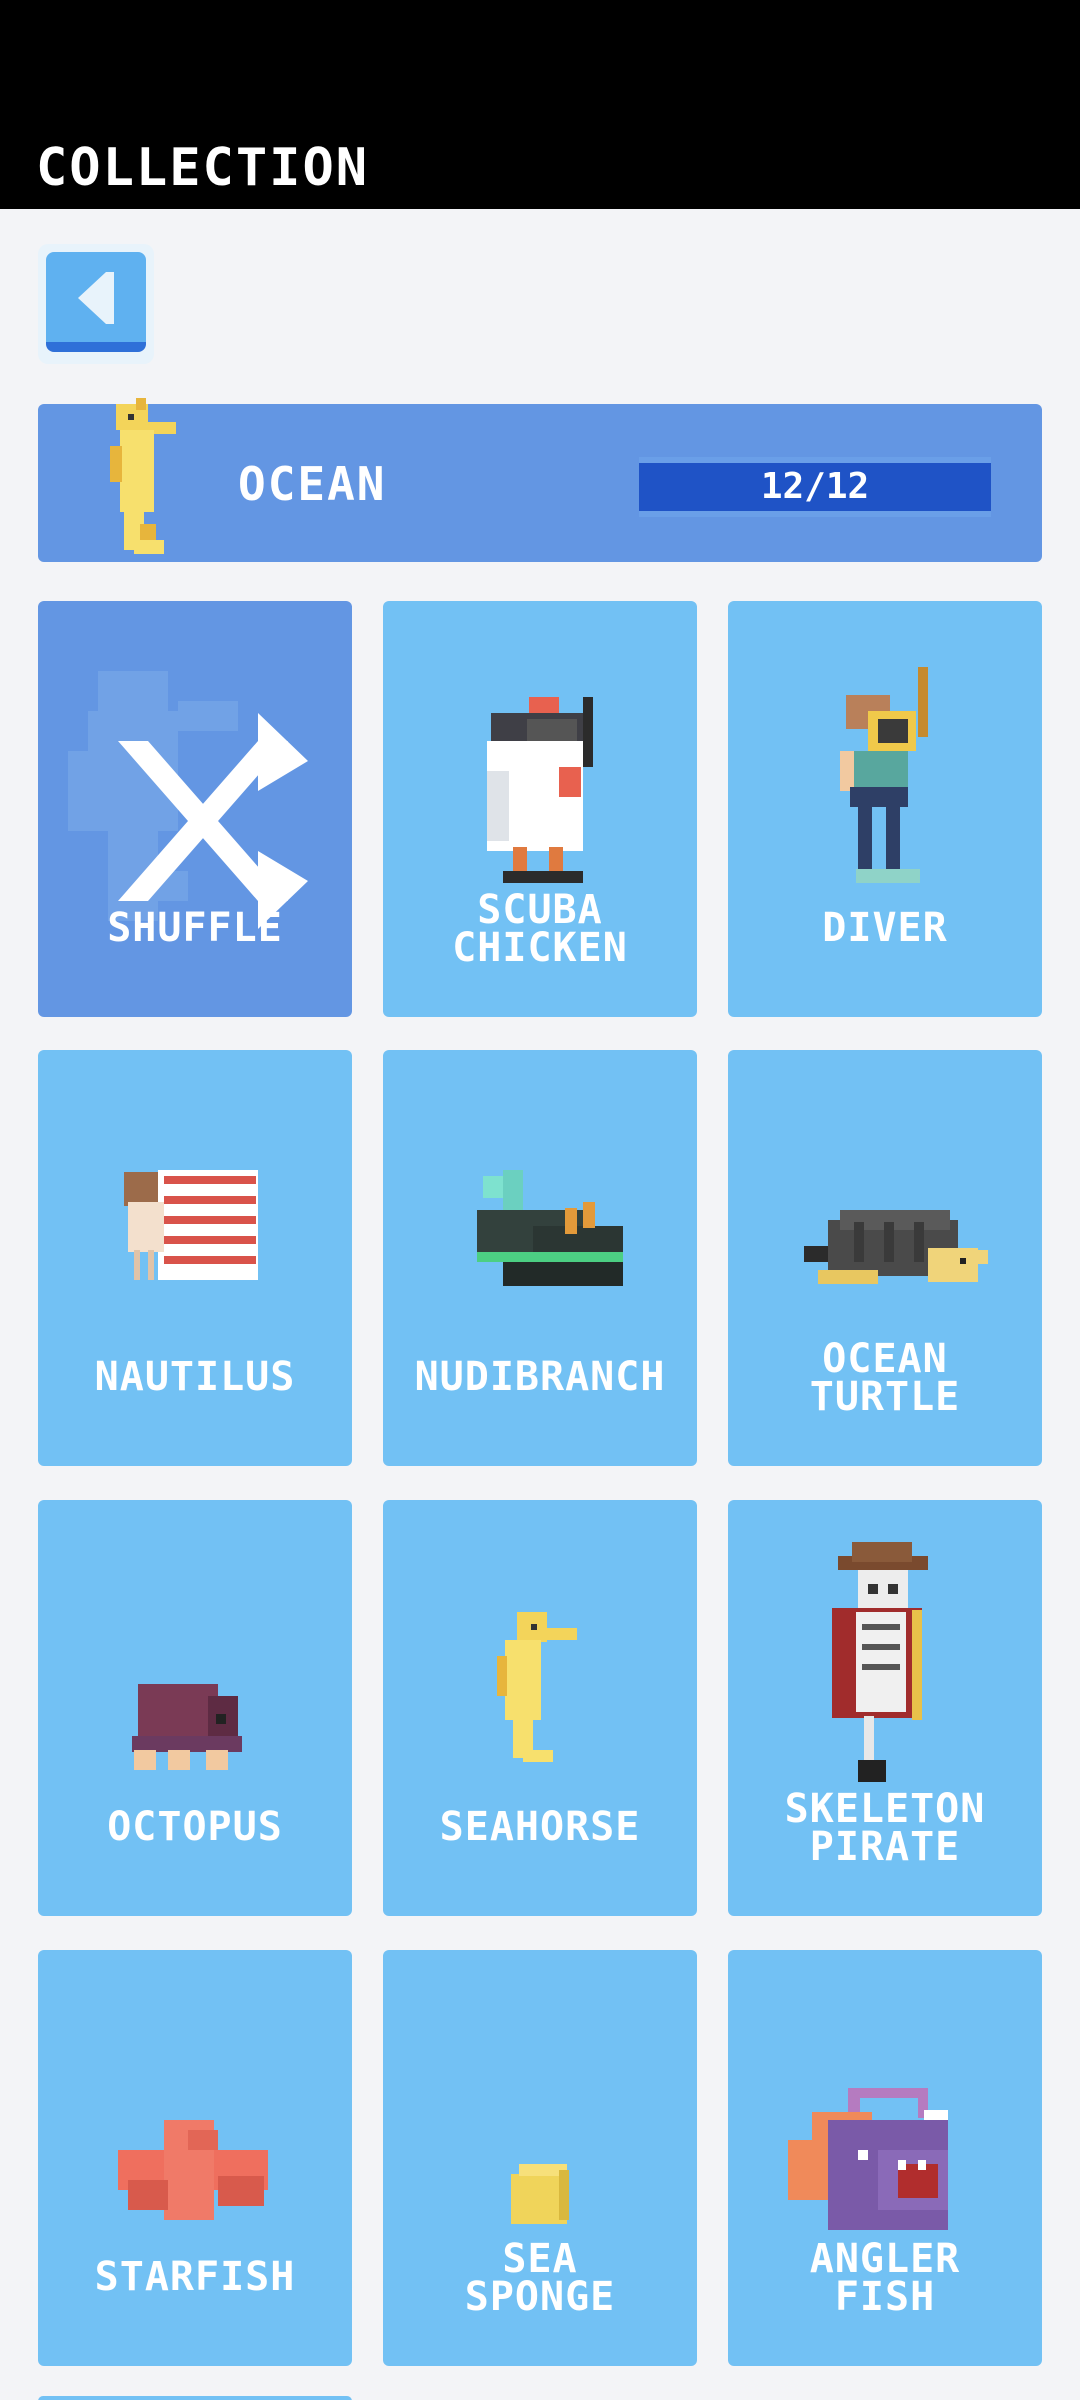 The image size is (1080, 2400). I want to click on tile-shuffle: SHUFFLE, so click(195, 809).